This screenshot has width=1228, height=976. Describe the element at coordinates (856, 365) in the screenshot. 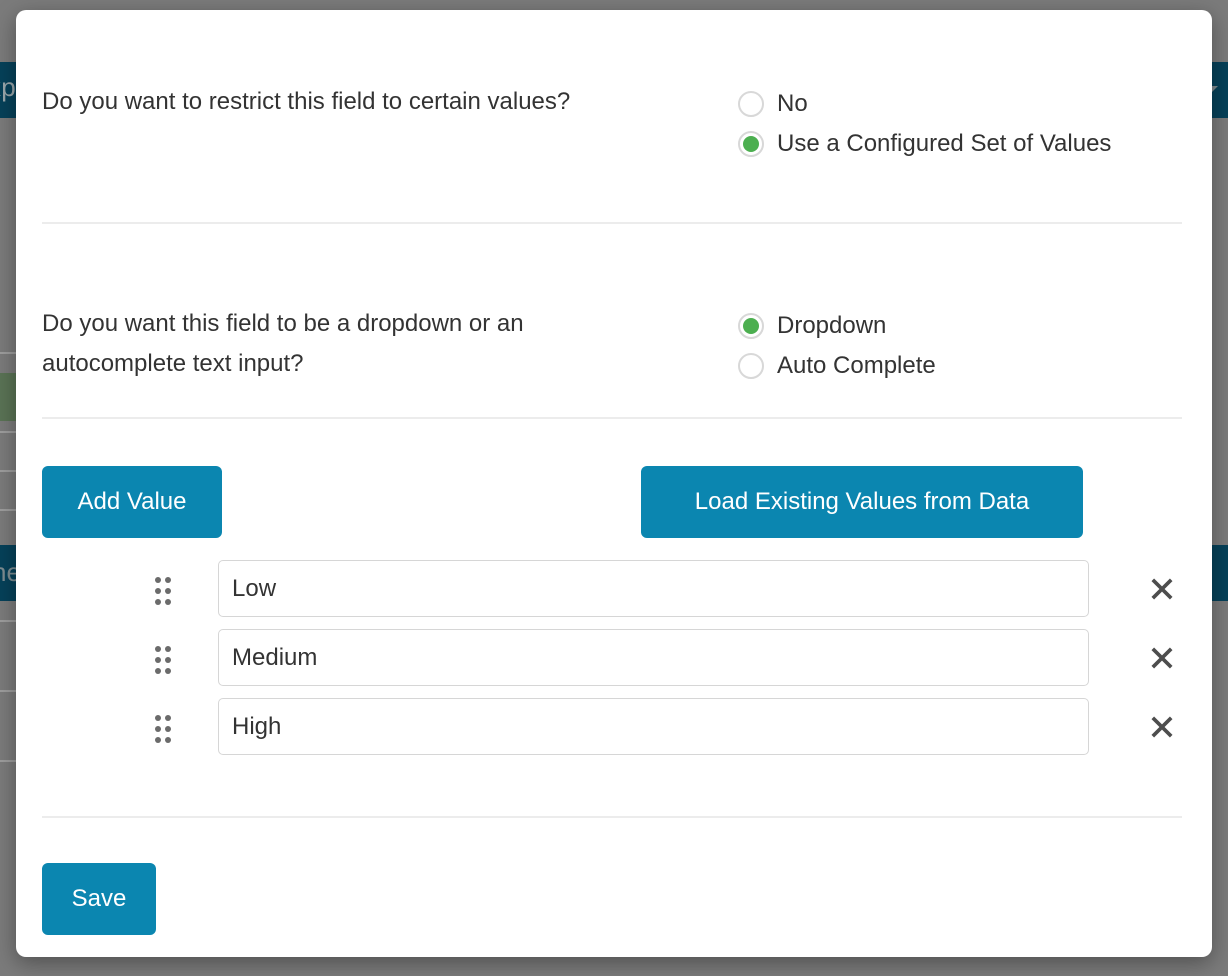

I see `radio-option-auto-complete-label: Auto Complete` at that location.